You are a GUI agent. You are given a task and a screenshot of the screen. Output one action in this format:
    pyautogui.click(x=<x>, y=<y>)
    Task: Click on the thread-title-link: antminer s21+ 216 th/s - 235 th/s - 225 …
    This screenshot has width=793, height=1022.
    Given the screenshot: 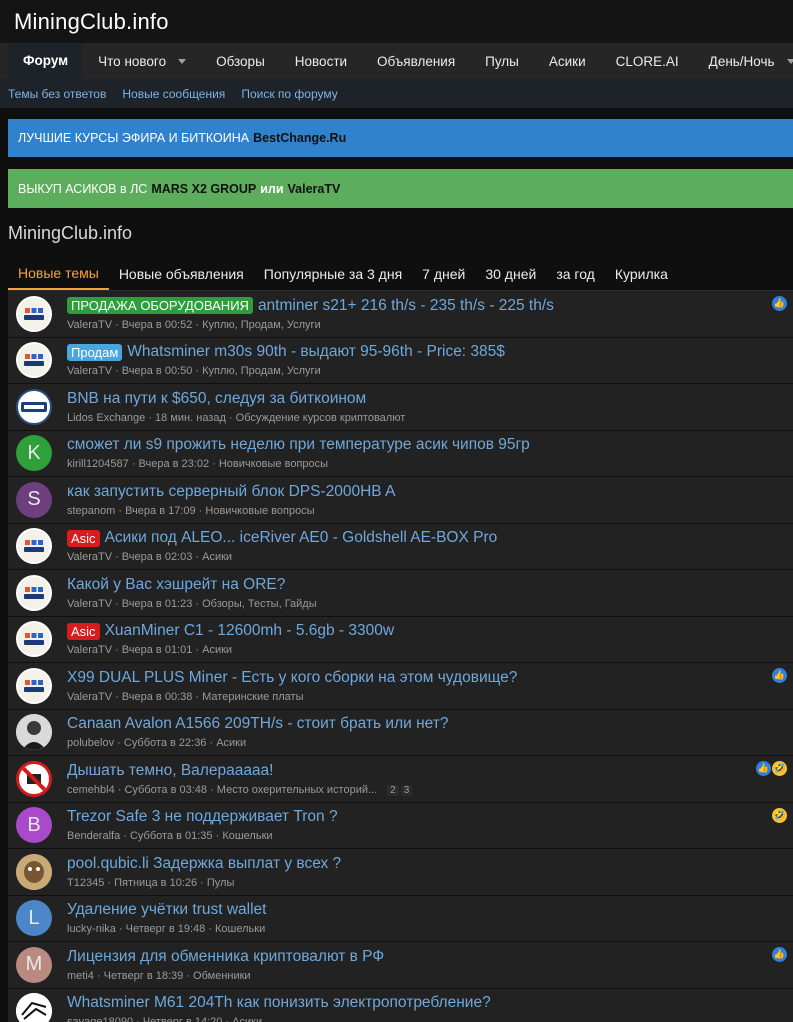 What is the action you would take?
    pyautogui.click(x=406, y=306)
    